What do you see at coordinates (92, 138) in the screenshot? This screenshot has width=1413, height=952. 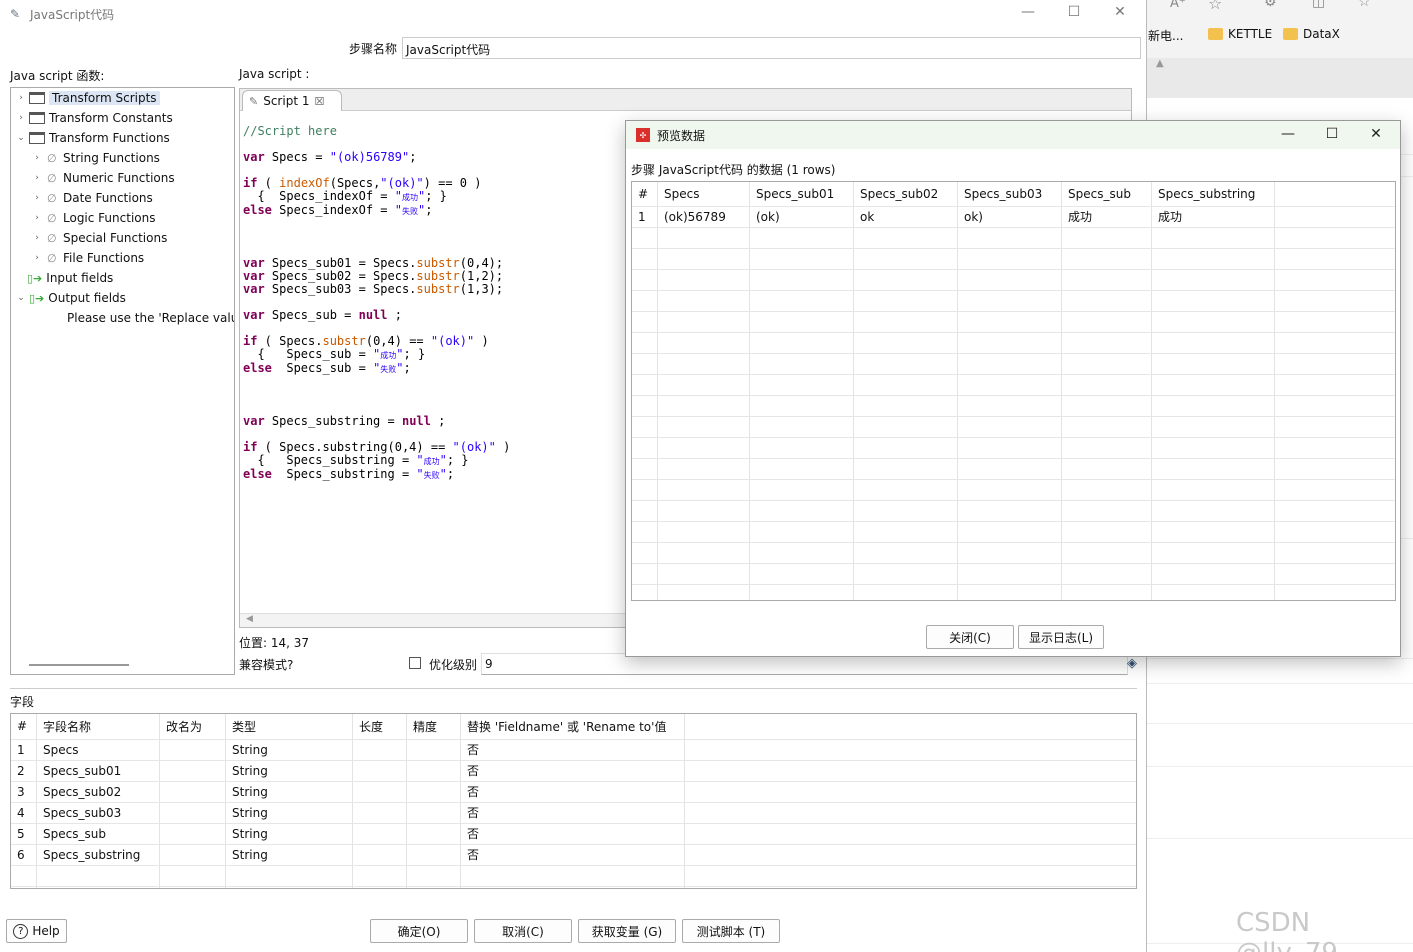 I see `tree-item-transform-functions: ⌄ Transform Functions` at bounding box center [92, 138].